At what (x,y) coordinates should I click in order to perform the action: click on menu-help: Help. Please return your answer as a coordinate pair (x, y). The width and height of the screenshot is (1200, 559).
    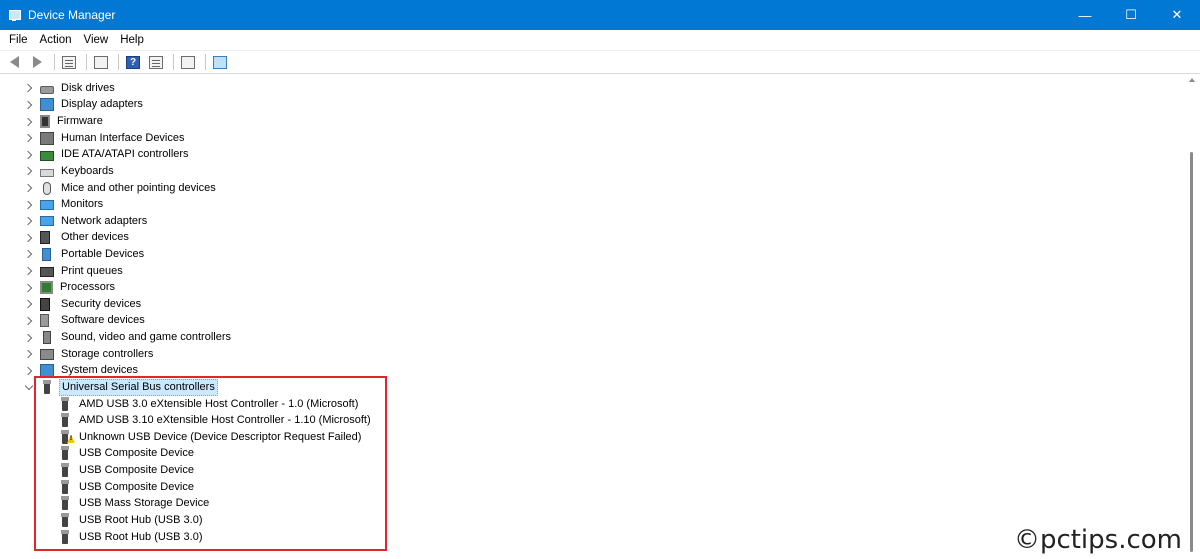
    Looking at the image, I should click on (132, 40).